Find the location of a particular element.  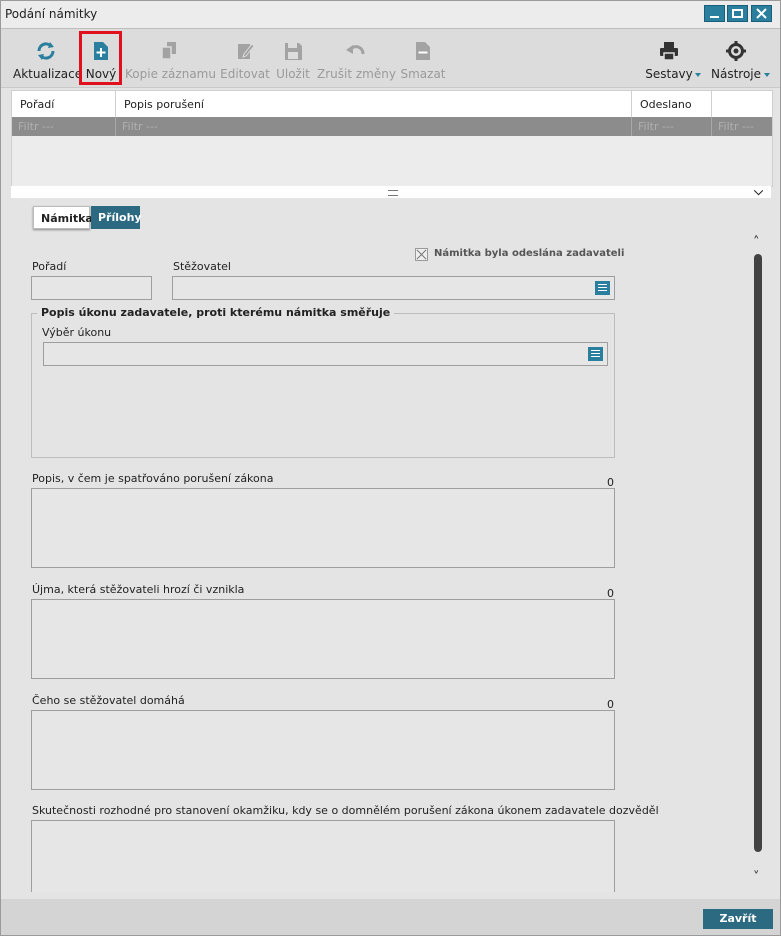

copy-record-label: Kopie záznamu is located at coordinates (170, 74).